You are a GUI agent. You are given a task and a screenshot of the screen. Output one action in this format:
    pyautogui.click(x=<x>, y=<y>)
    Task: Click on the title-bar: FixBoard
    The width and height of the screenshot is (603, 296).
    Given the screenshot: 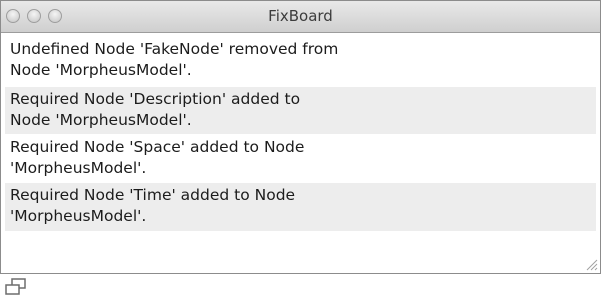 What is the action you would take?
    pyautogui.click(x=300, y=17)
    